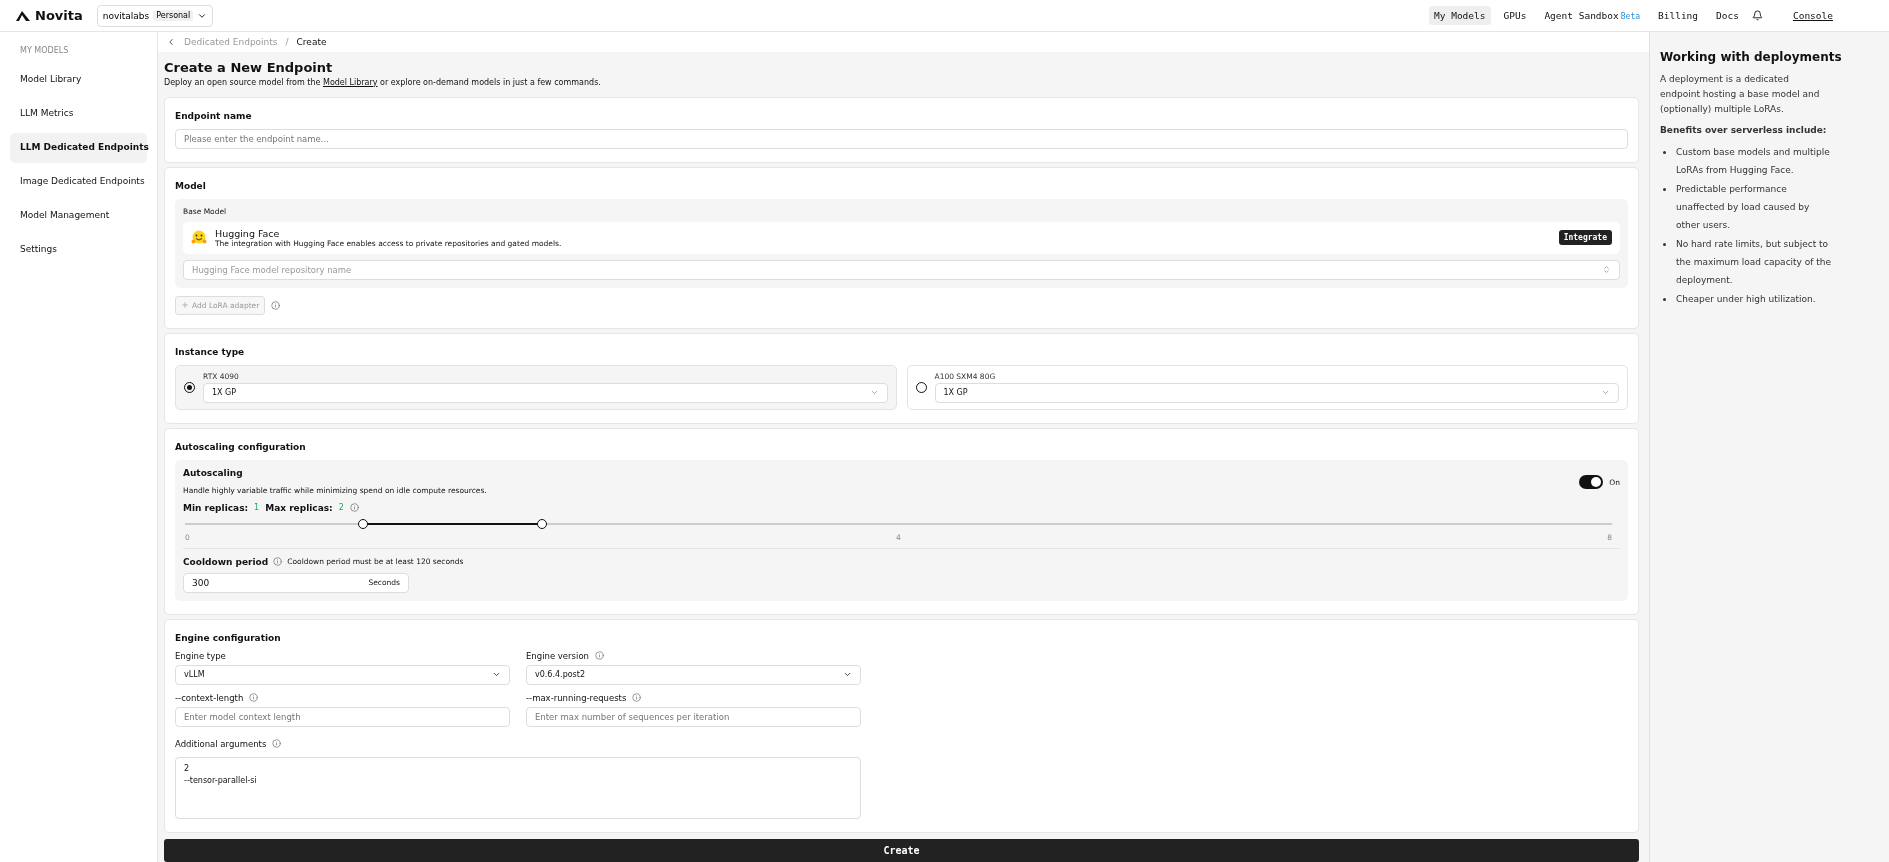 The width and height of the screenshot is (1889, 862). What do you see at coordinates (1753, 161) in the screenshot?
I see `benefit-item: Custom base models and multiple LoRAs from Hugging Face.` at bounding box center [1753, 161].